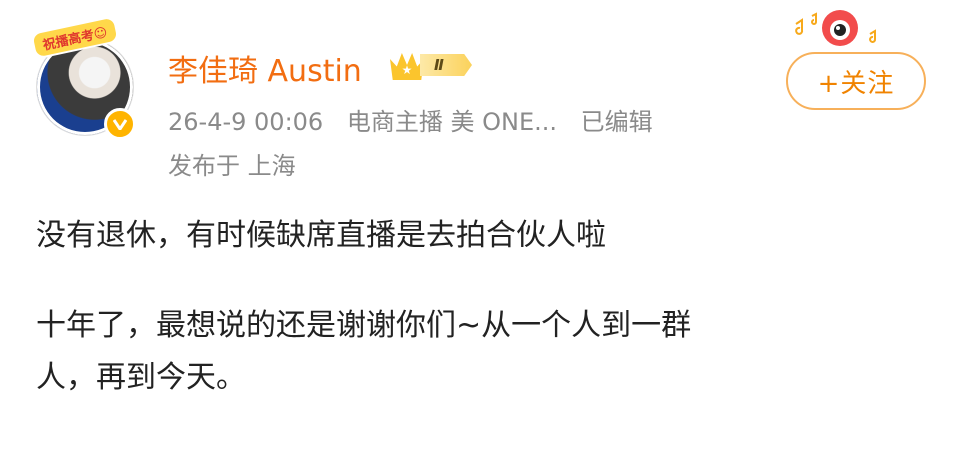 Image resolution: width=960 pixels, height=459 pixels. Describe the element at coordinates (246, 122) in the screenshot. I see `post-date: 26-4-9 00:06` at that location.